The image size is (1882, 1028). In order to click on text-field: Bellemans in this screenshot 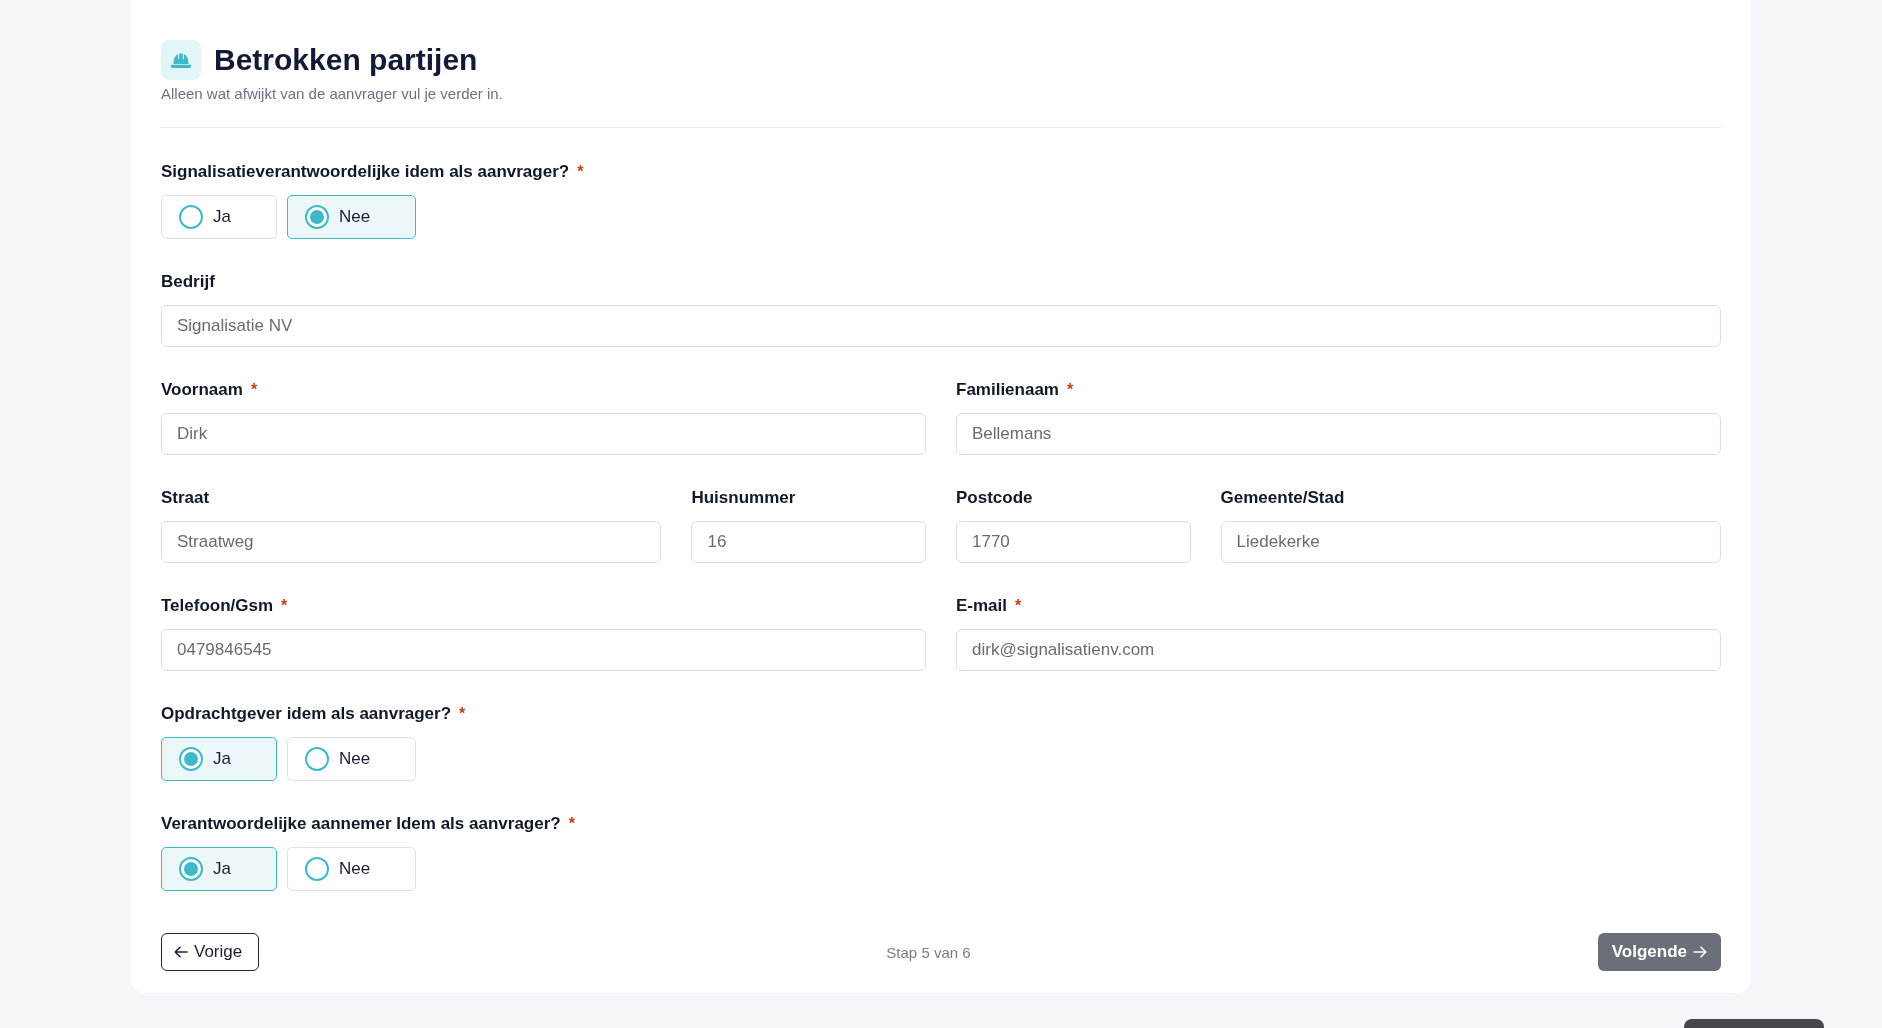, I will do `click(1338, 434)`.